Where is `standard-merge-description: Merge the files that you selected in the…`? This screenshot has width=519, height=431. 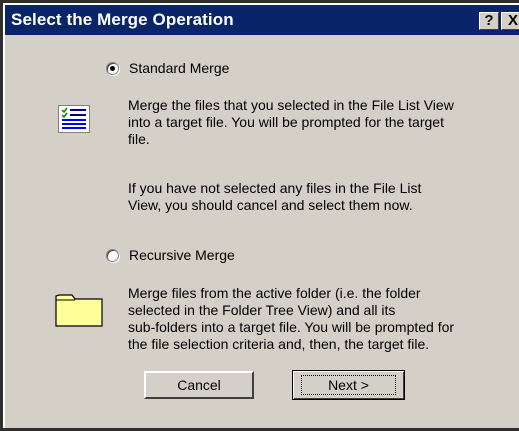
standard-merge-description: Merge the files that you selected in the… is located at coordinates (291, 122).